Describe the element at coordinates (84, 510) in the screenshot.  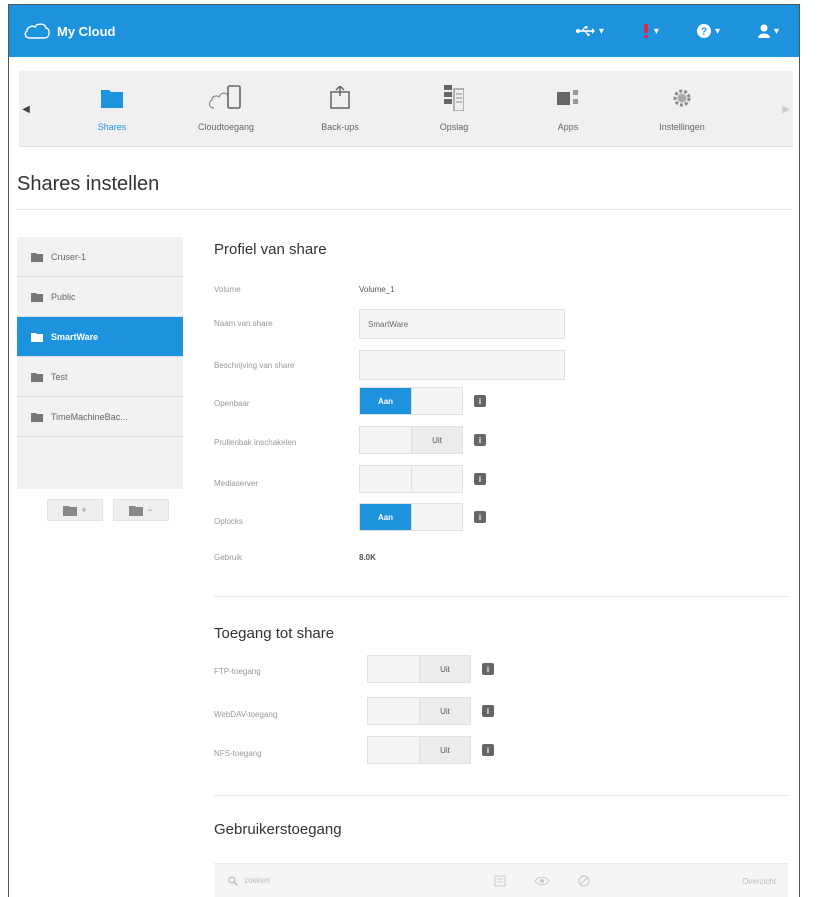
I see `plus-icon: +` at that location.